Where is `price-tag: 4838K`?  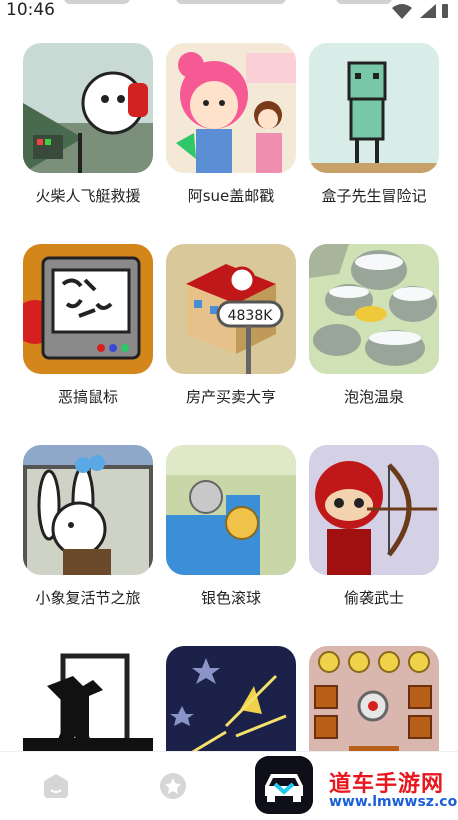 price-tag: 4838K is located at coordinates (251, 316).